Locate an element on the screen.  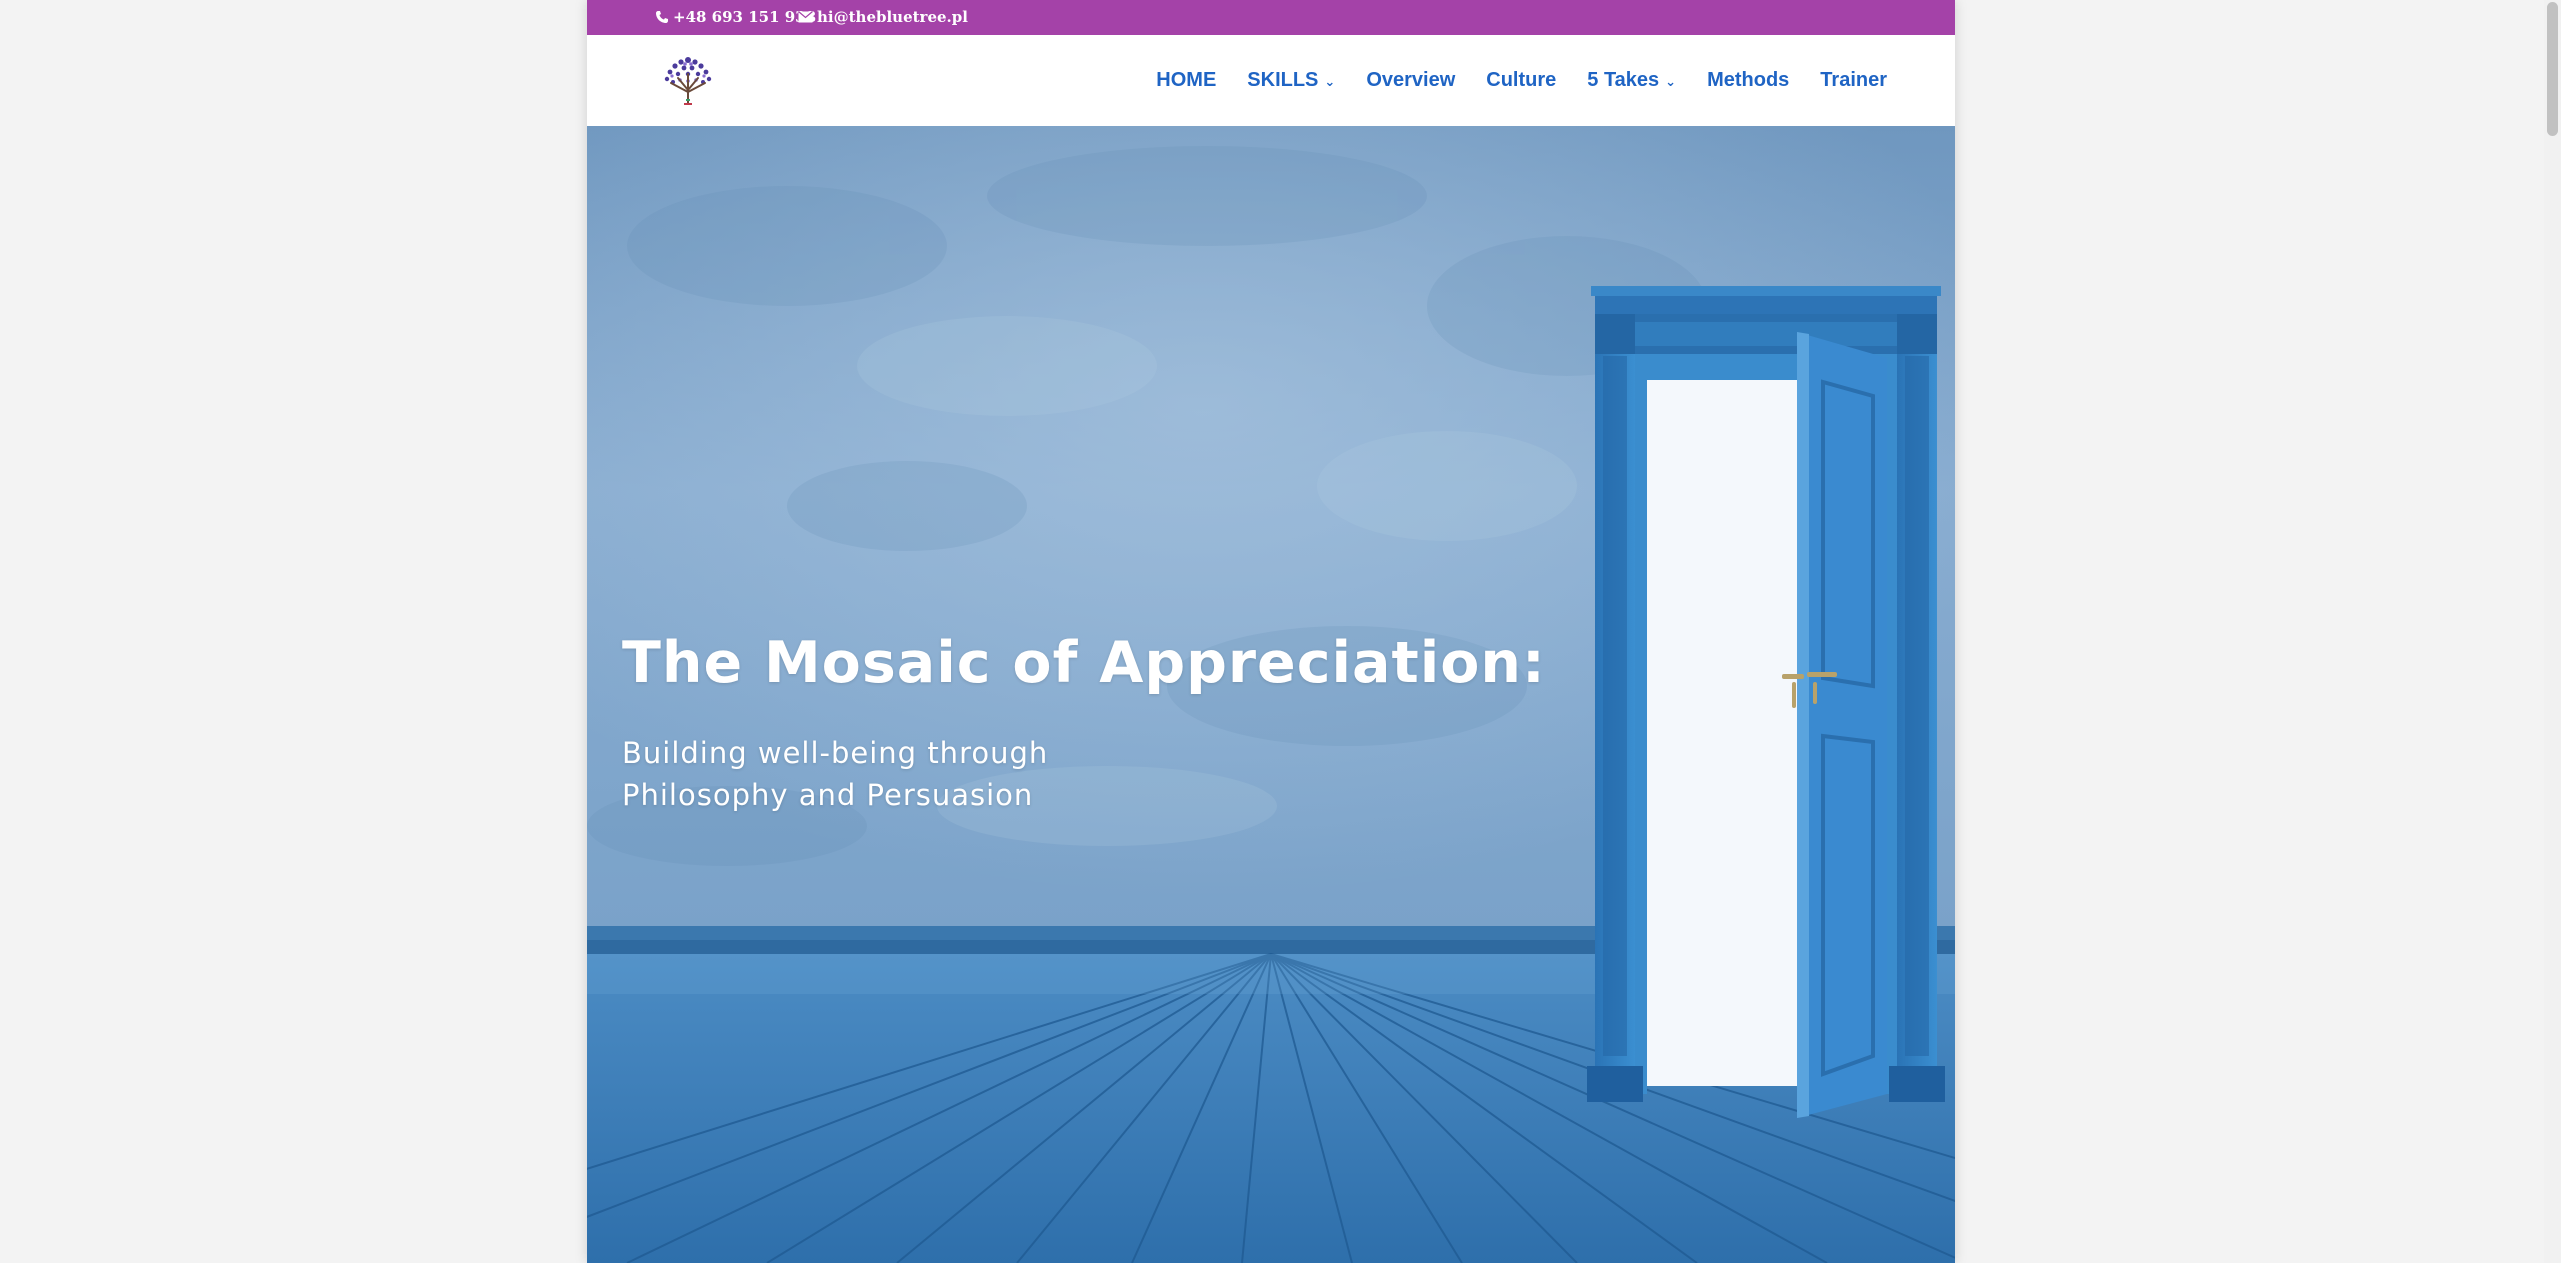
nav-culture-label: Culture is located at coordinates (1521, 80).